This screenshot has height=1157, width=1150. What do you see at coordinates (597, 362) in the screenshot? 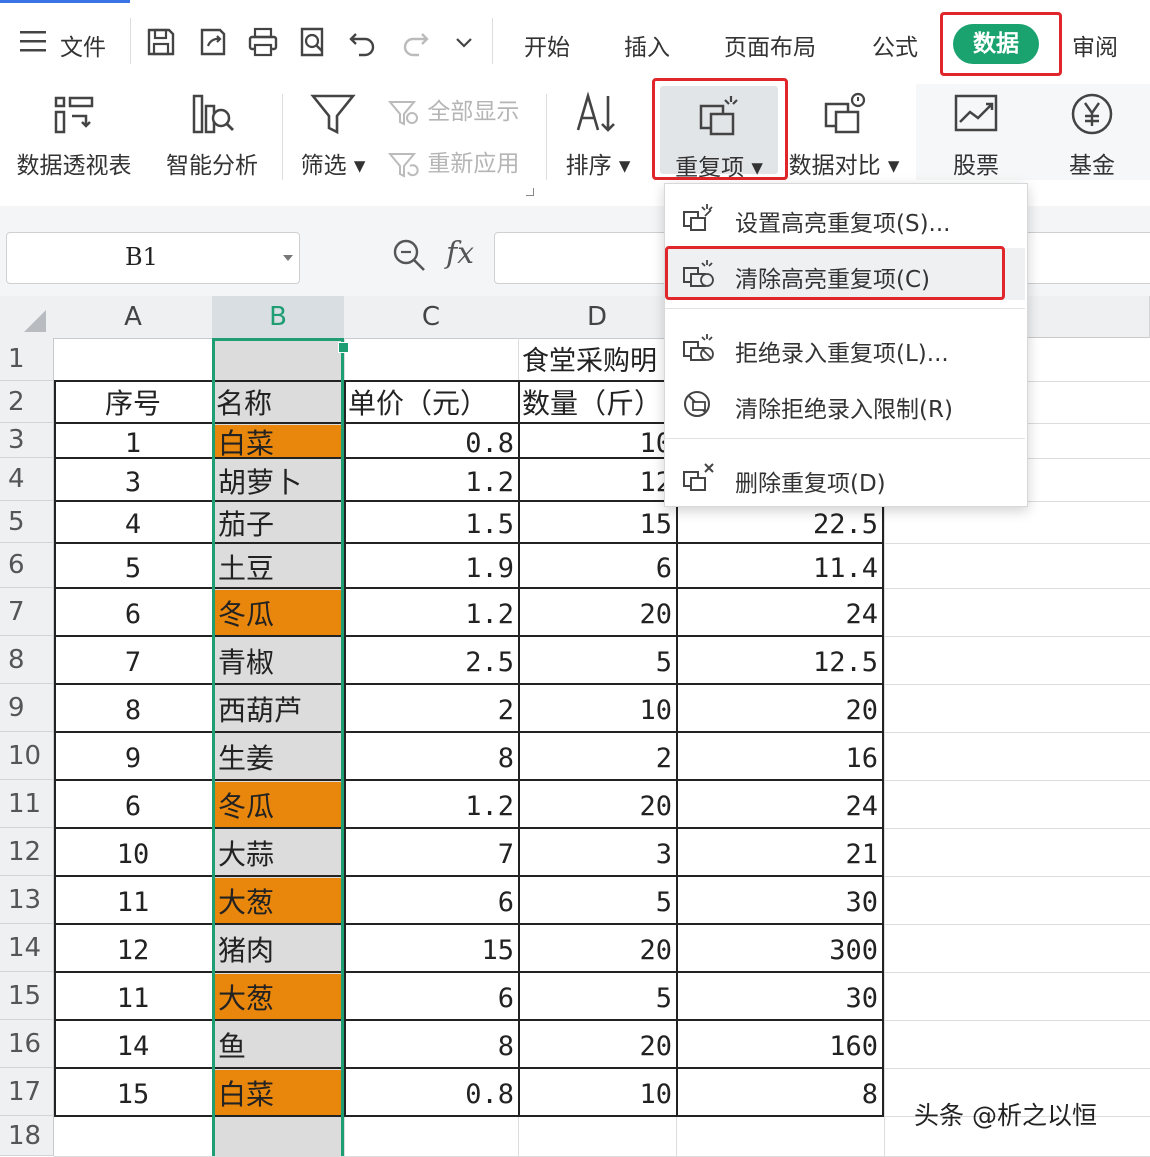
I see `sheet-title: 食堂采购明` at bounding box center [597, 362].